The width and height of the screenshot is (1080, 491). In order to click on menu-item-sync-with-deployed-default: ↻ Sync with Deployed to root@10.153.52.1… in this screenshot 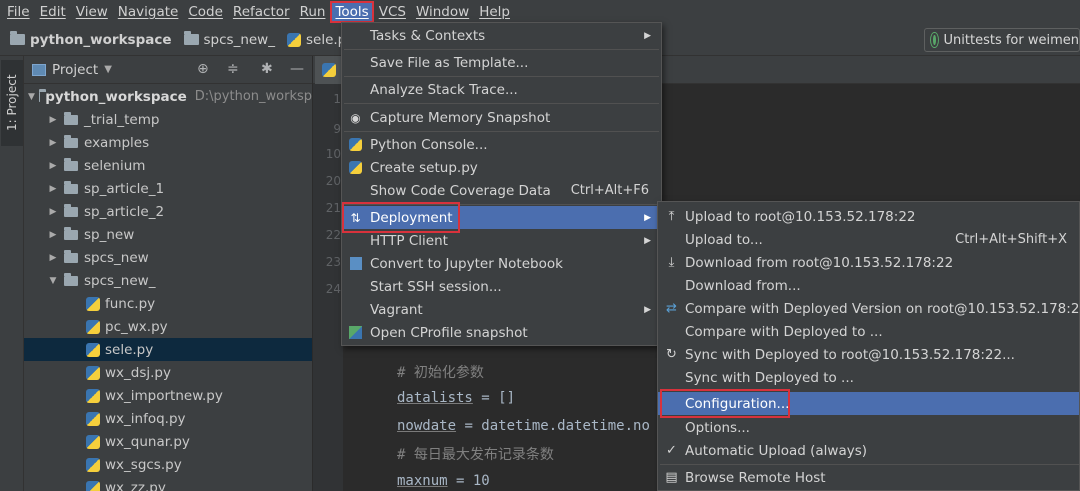, I will do `click(868, 354)`.